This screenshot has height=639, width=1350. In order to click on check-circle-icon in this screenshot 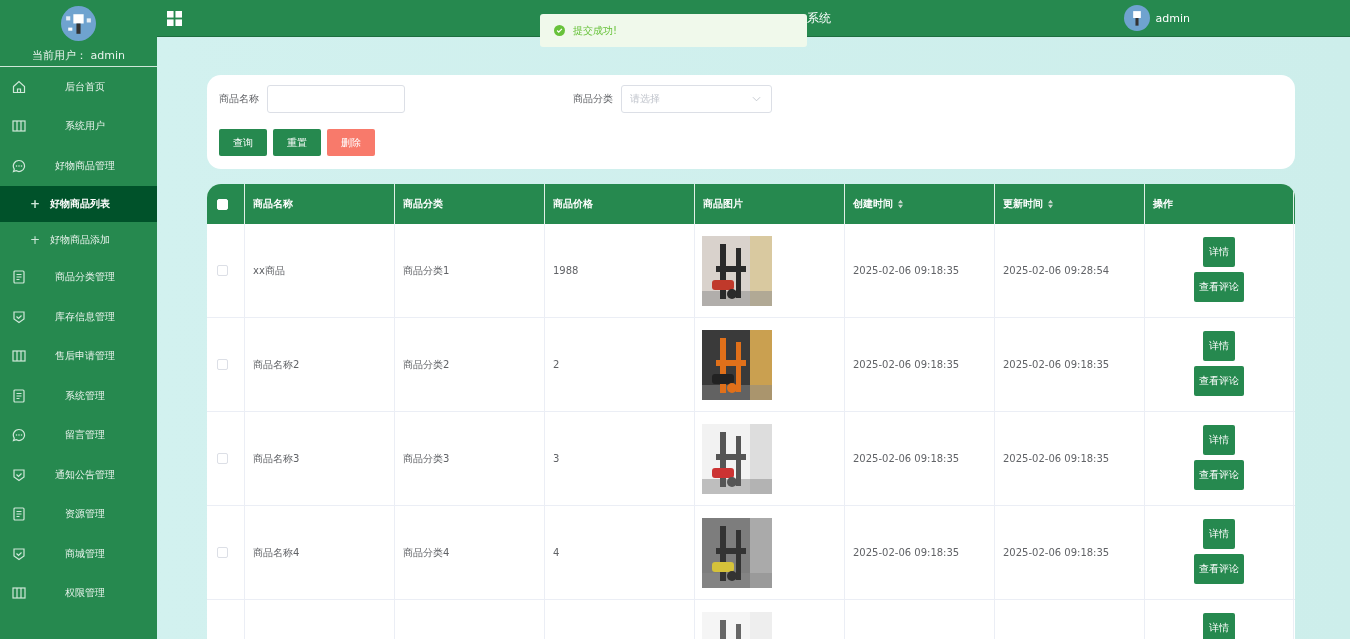, I will do `click(559, 30)`.